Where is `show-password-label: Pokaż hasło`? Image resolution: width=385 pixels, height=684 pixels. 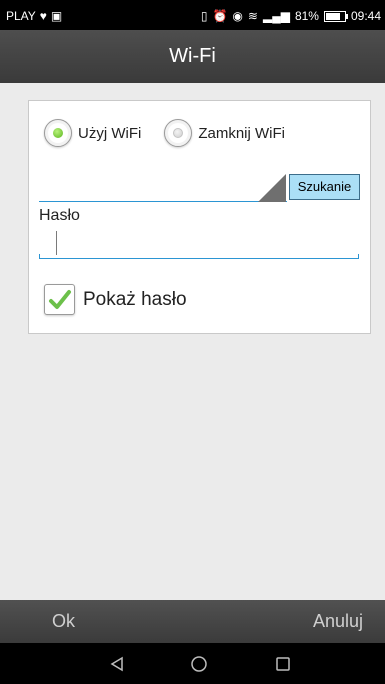 show-password-label: Pokaż hasło is located at coordinates (135, 299).